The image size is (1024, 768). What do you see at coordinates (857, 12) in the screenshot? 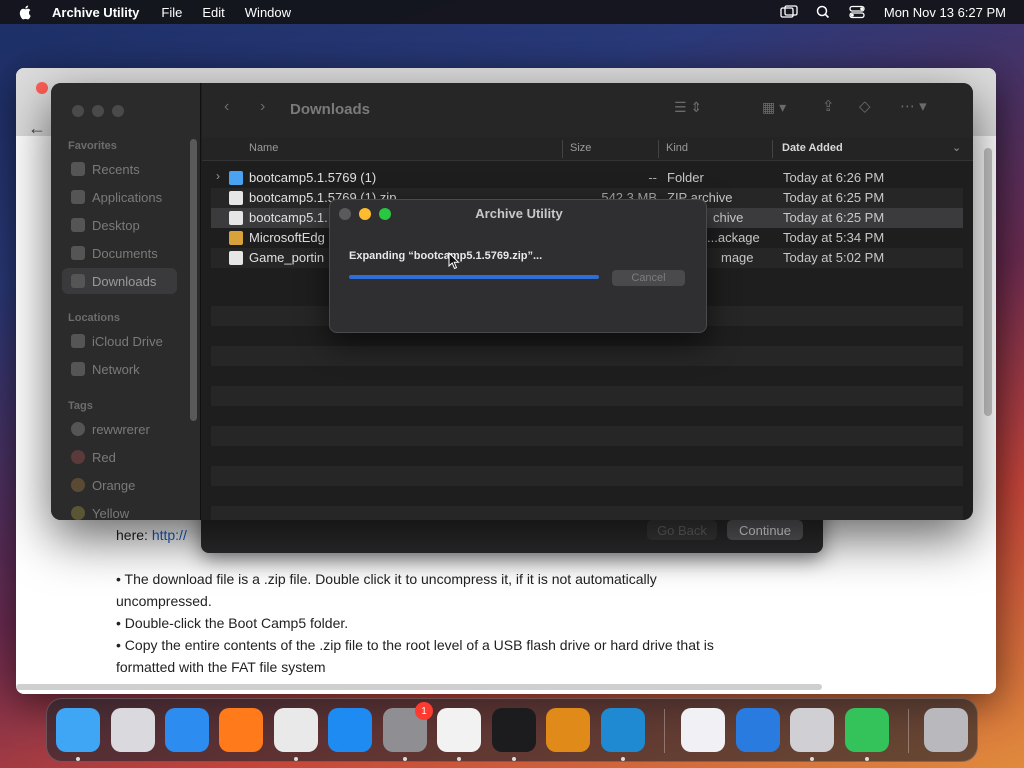
I see `control-center-icon` at bounding box center [857, 12].